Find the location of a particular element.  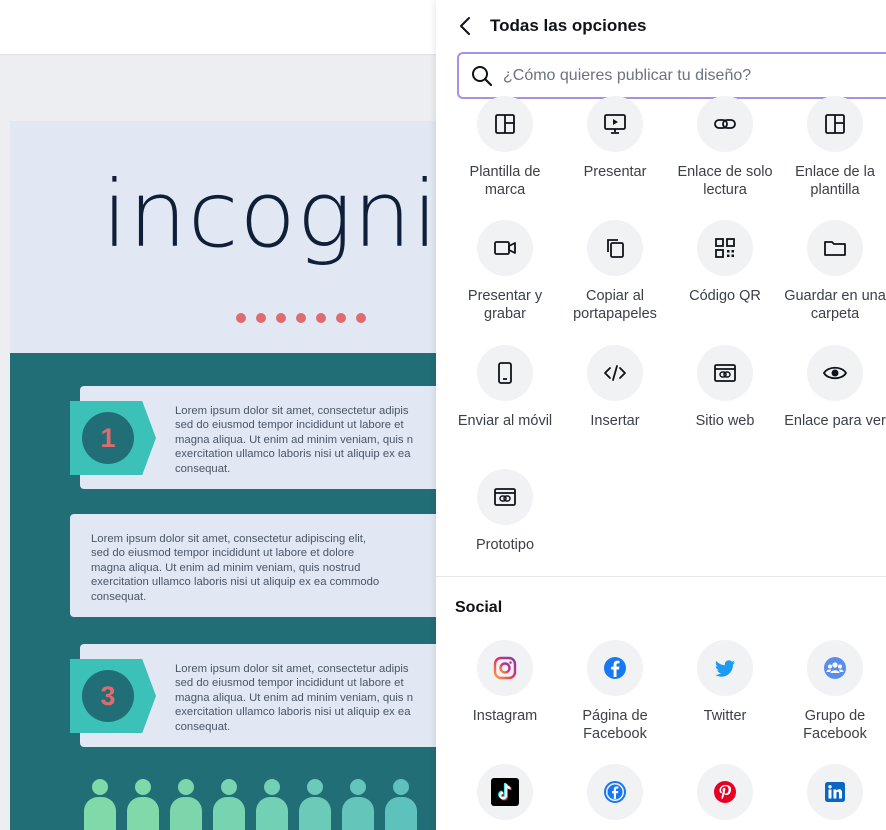

option-prototype: Prototipo is located at coordinates (505, 511).